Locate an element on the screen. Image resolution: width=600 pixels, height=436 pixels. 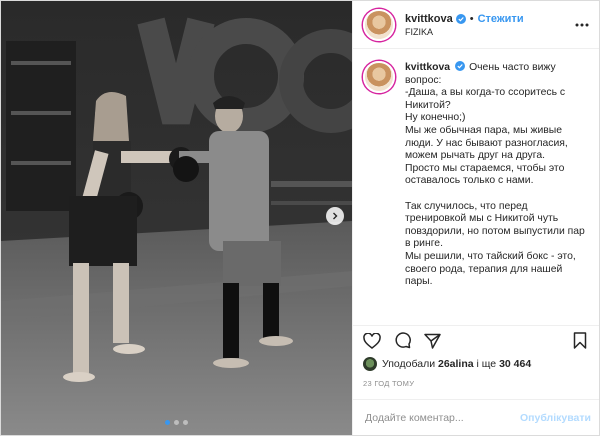
more-options-button is located at coordinates (582, 25).